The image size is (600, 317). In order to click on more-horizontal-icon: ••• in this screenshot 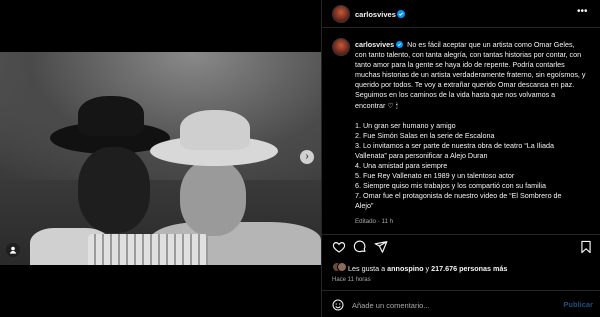, I will do `click(584, 12)`.